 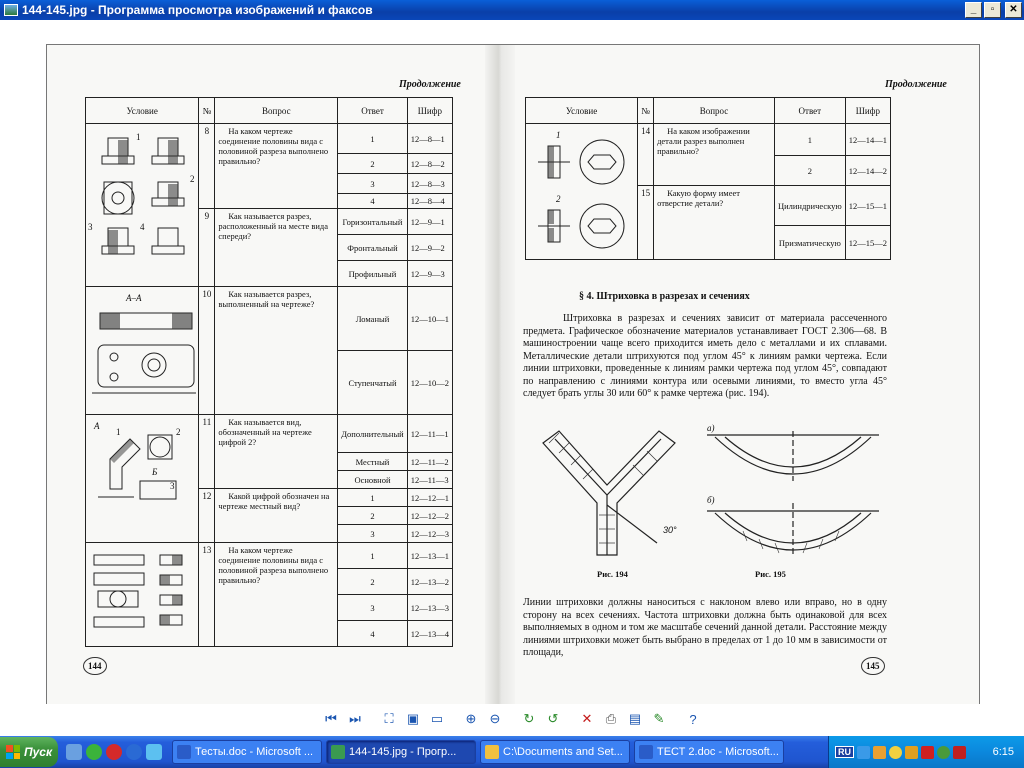 I want to click on best-fit-icon: ⛶, so click(x=389, y=719).